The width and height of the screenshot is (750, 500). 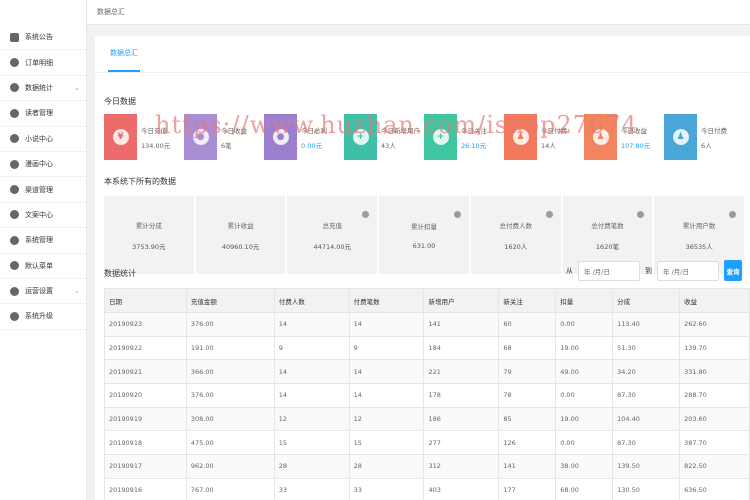 What do you see at coordinates (230, 419) in the screenshot?
I see `table-cell: 308.00` at bounding box center [230, 419].